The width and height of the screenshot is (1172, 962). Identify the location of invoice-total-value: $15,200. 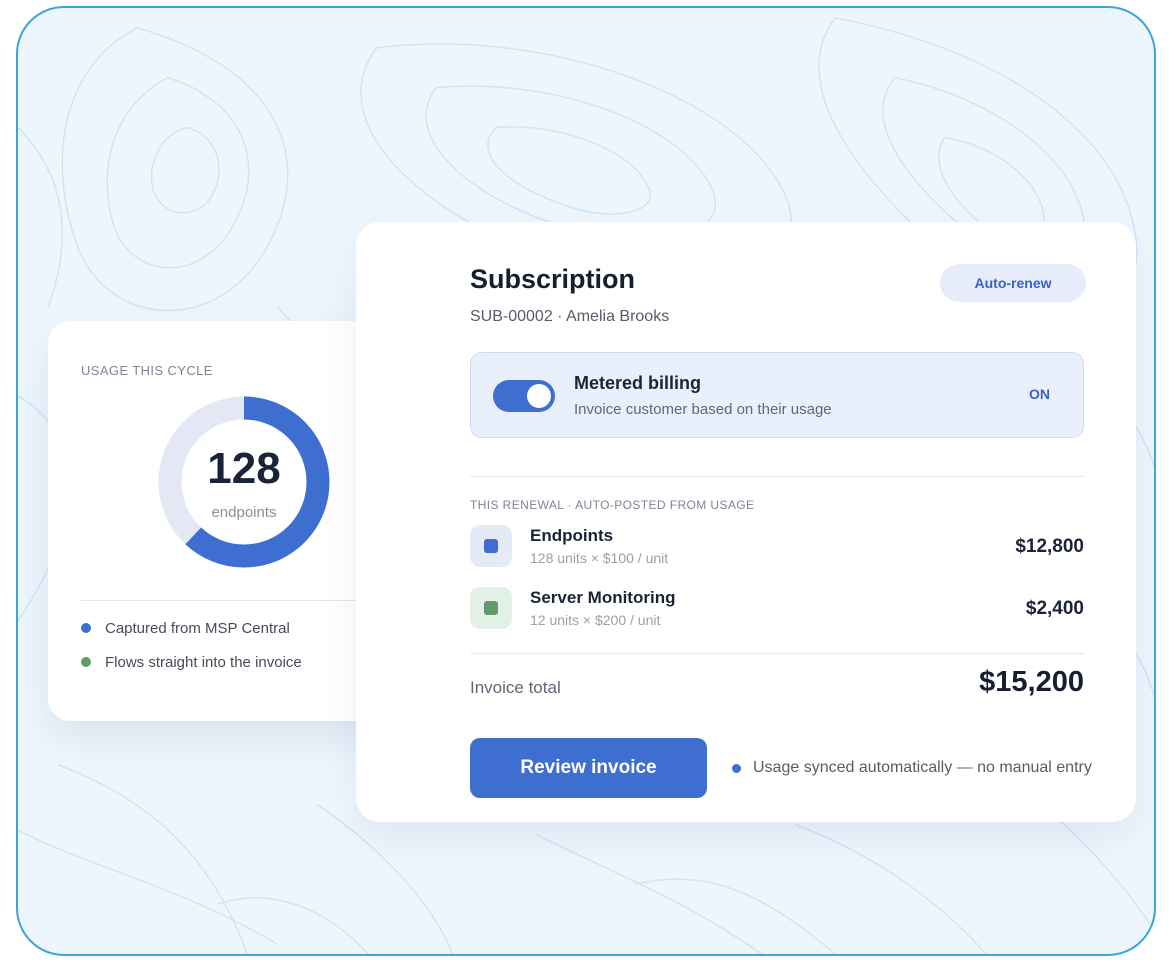
(1031, 682).